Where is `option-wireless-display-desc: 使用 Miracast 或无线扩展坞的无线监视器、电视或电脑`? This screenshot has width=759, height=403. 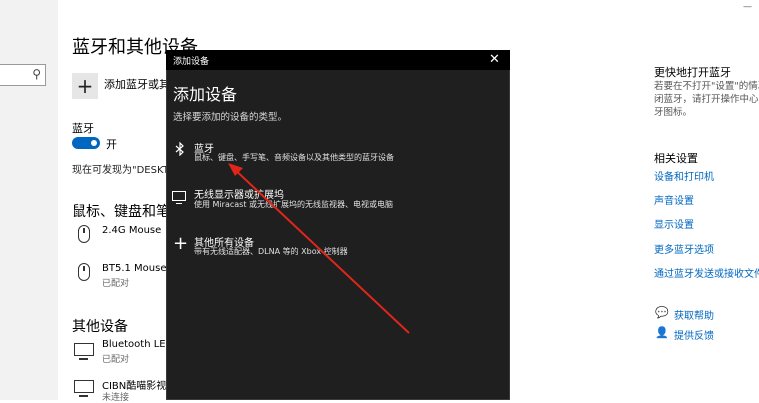
option-wireless-display-desc: 使用 Miracast 或无线扩展坞的无线监视器、电视或电脑 is located at coordinates (293, 204).